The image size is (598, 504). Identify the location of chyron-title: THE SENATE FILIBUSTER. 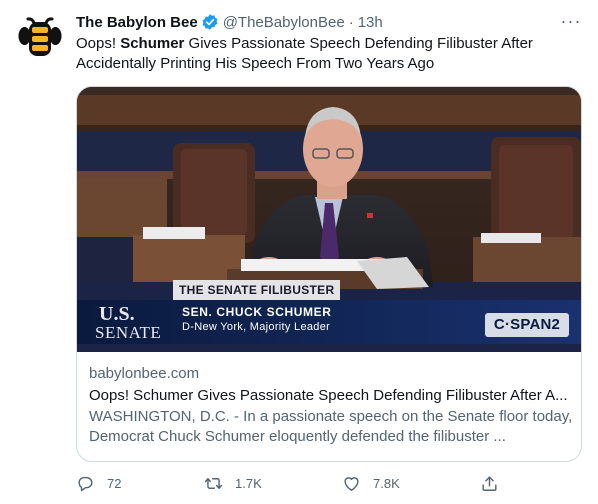
(257, 290).